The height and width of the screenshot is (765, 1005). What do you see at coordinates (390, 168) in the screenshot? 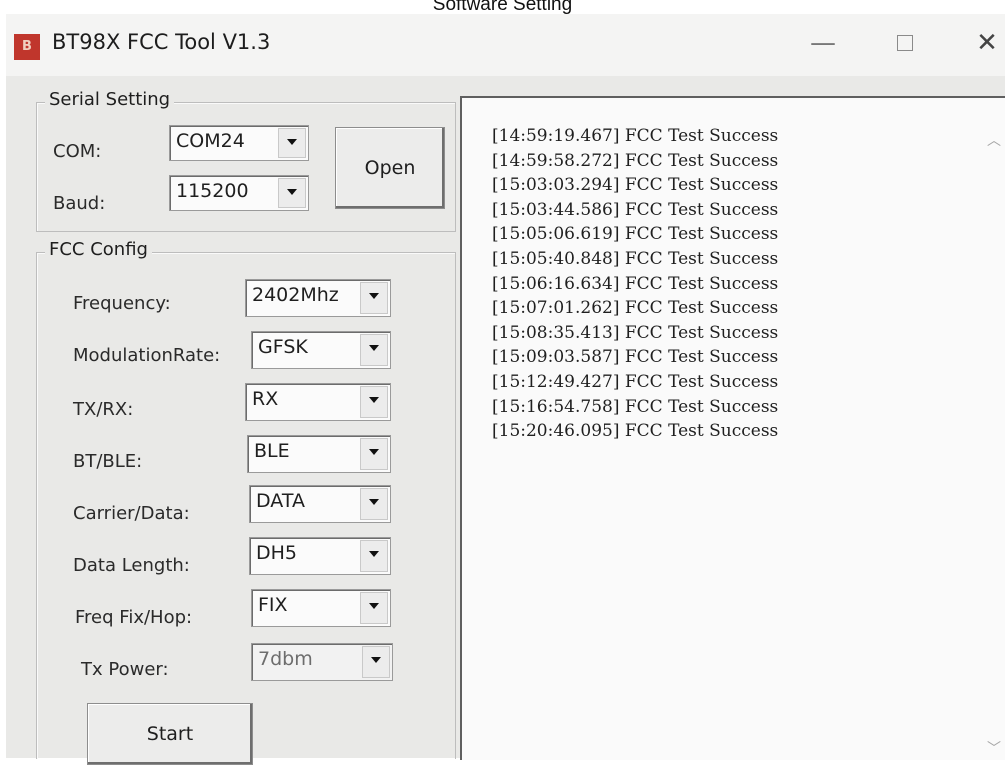
I see `open-button: Open` at bounding box center [390, 168].